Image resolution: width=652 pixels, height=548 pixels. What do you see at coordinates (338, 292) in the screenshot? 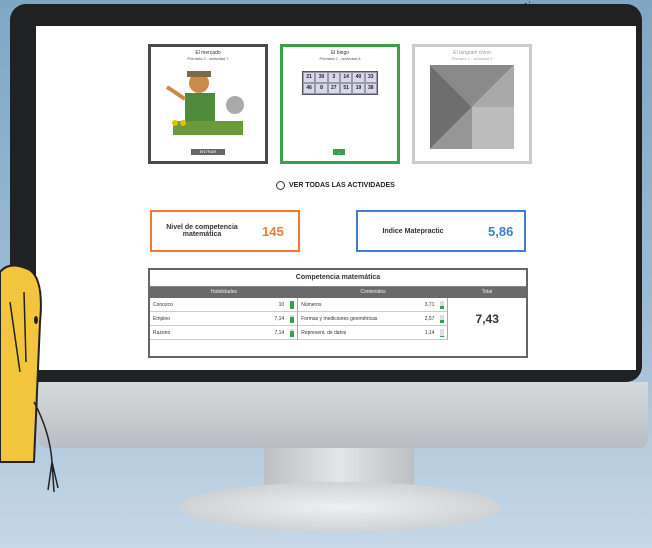
I see `table-header: Habilidades Contenidos Total` at bounding box center [338, 292].